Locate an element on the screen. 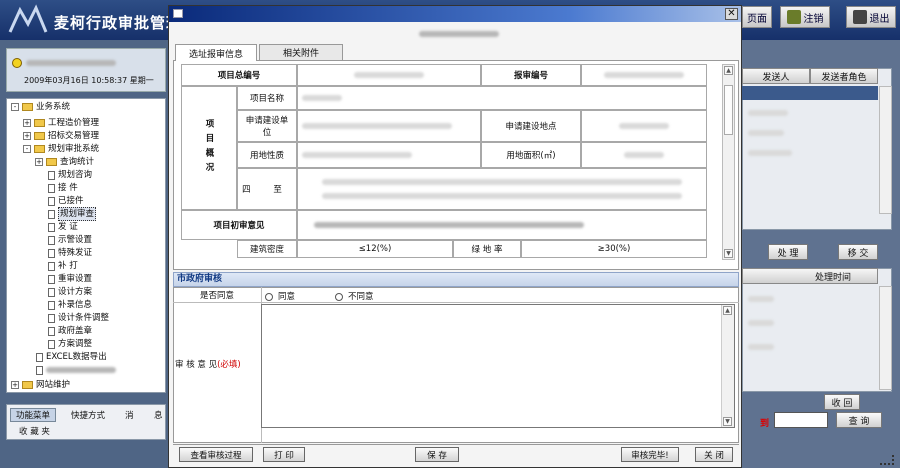 The image size is (900, 468). task-row-blur is located at coordinates (770, 153).